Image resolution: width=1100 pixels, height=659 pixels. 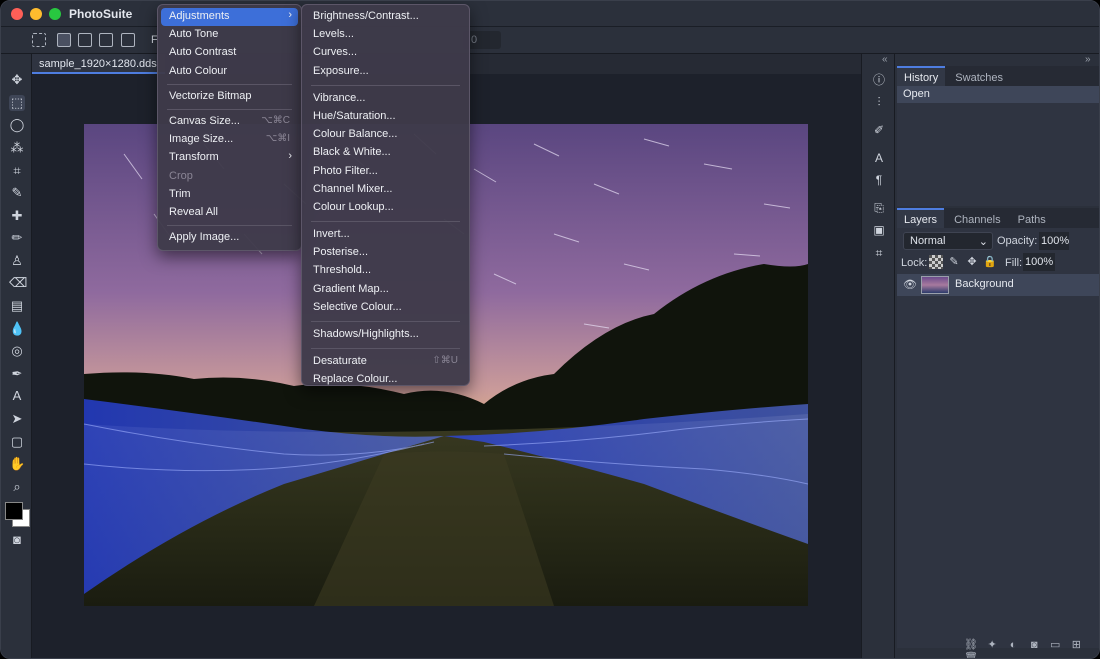 What do you see at coordinates (17, 487) in the screenshot?
I see `zoom-tool-icon: ⌕` at bounding box center [17, 487].